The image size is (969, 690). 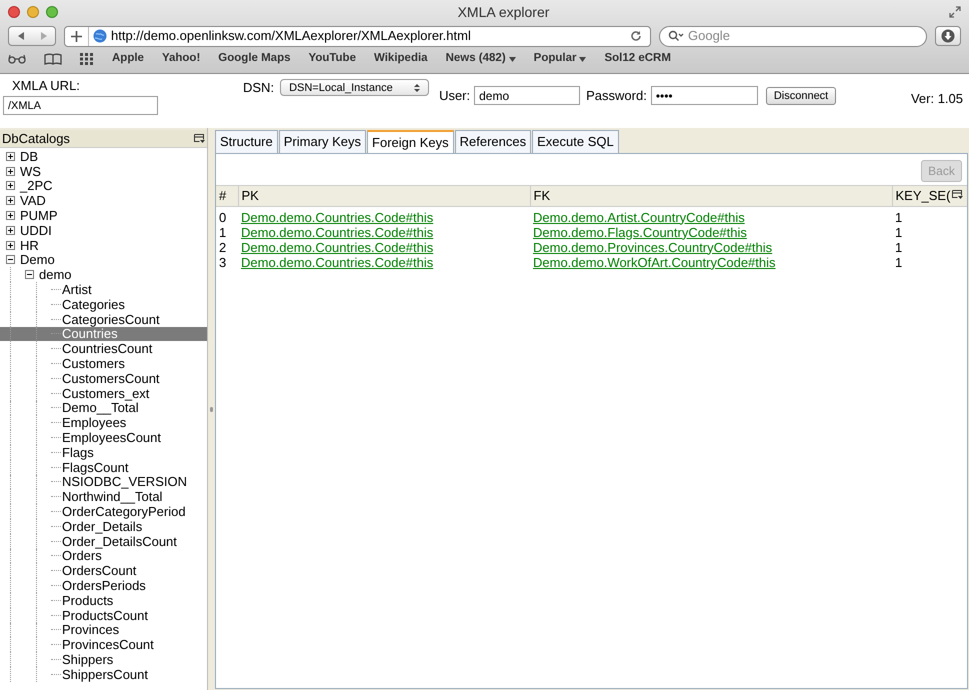 I want to click on bookmark-link: Wikipedia, so click(x=401, y=59).